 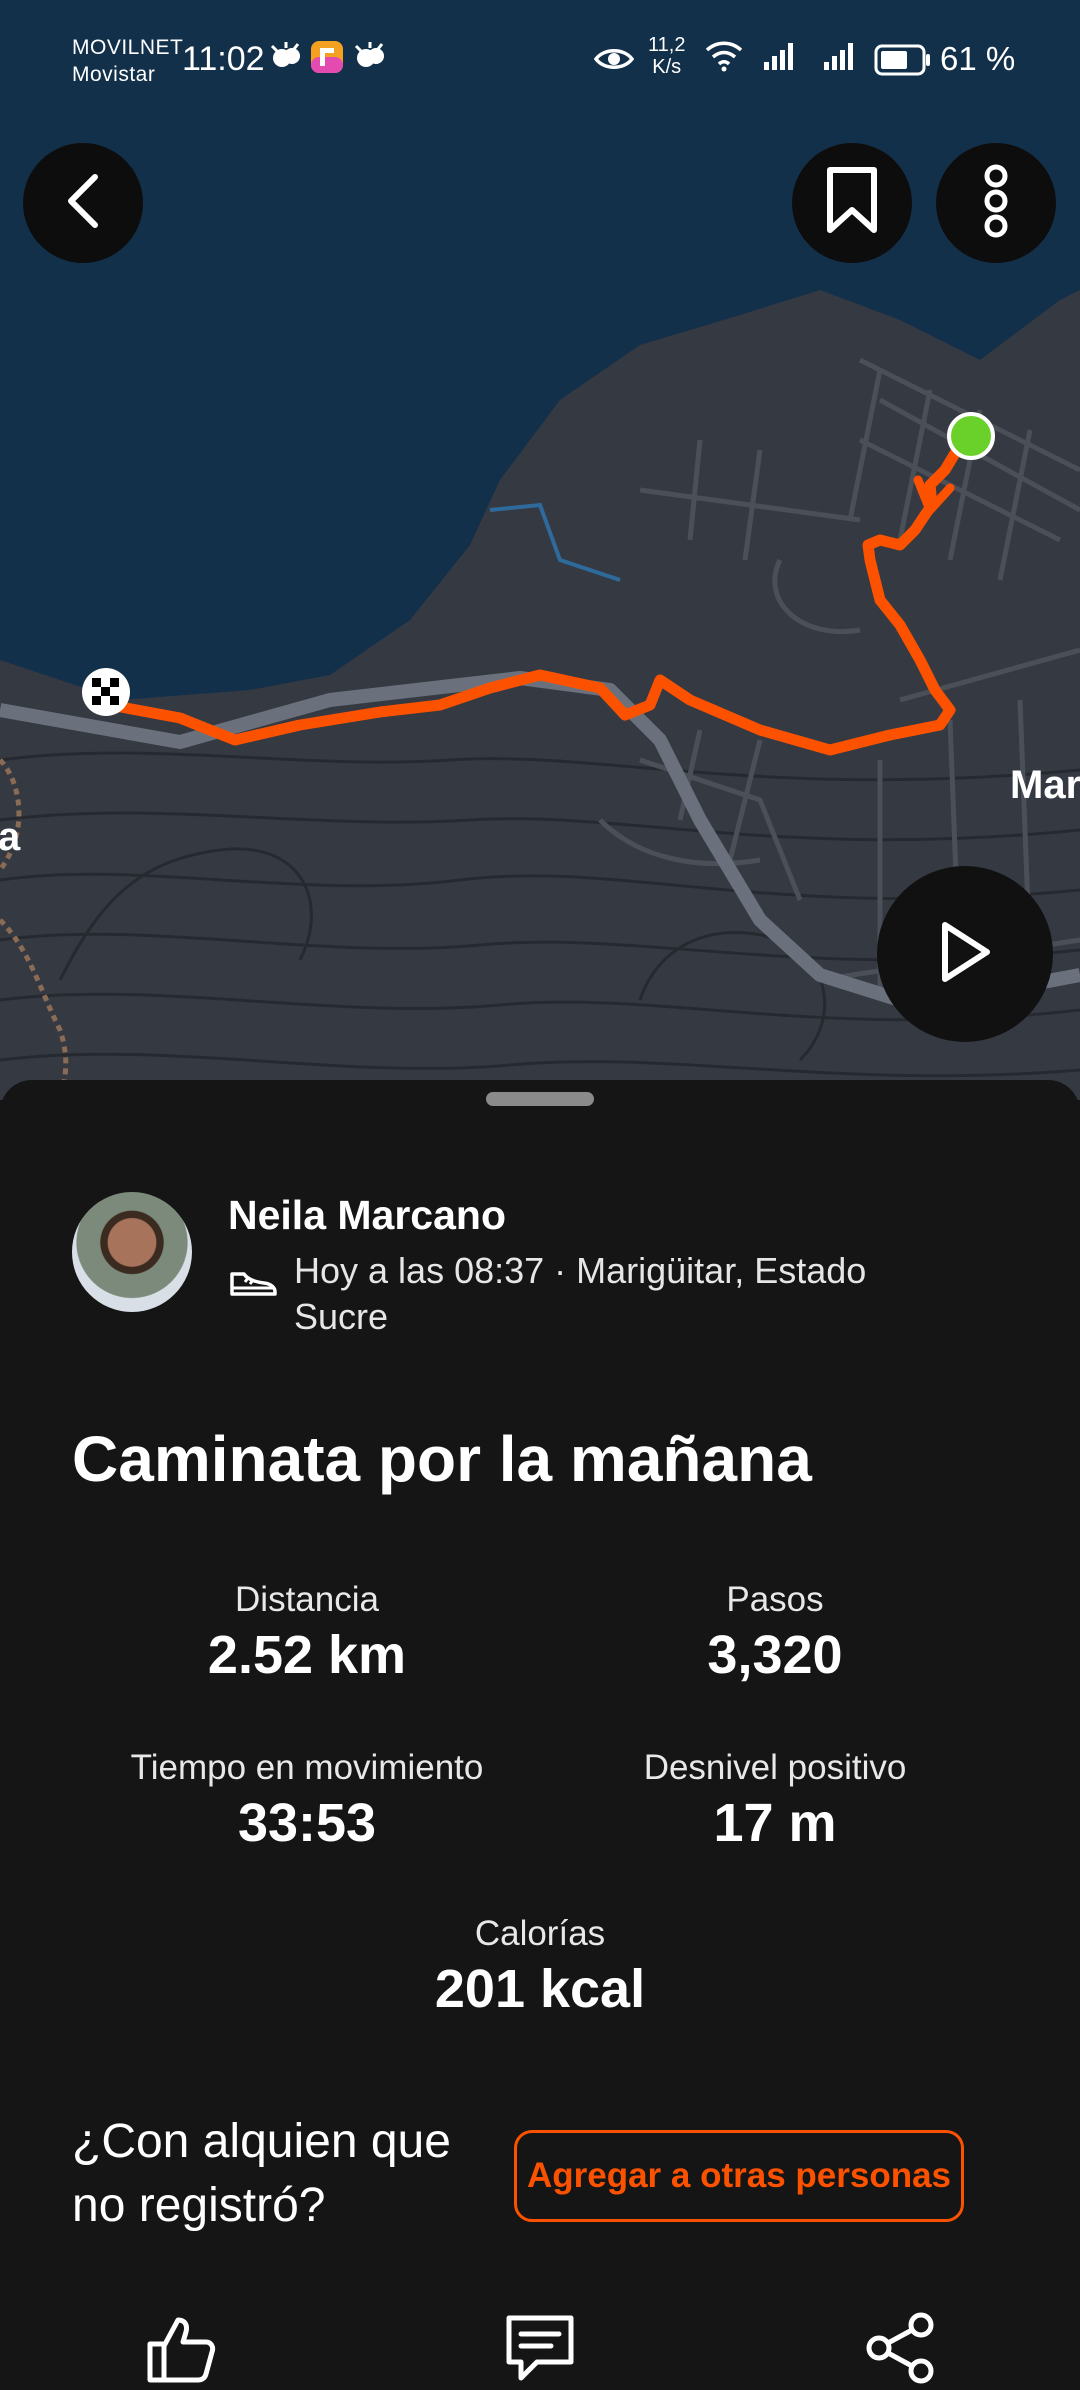 What do you see at coordinates (1045, 785) in the screenshot?
I see `map-place-label: Mar` at bounding box center [1045, 785].